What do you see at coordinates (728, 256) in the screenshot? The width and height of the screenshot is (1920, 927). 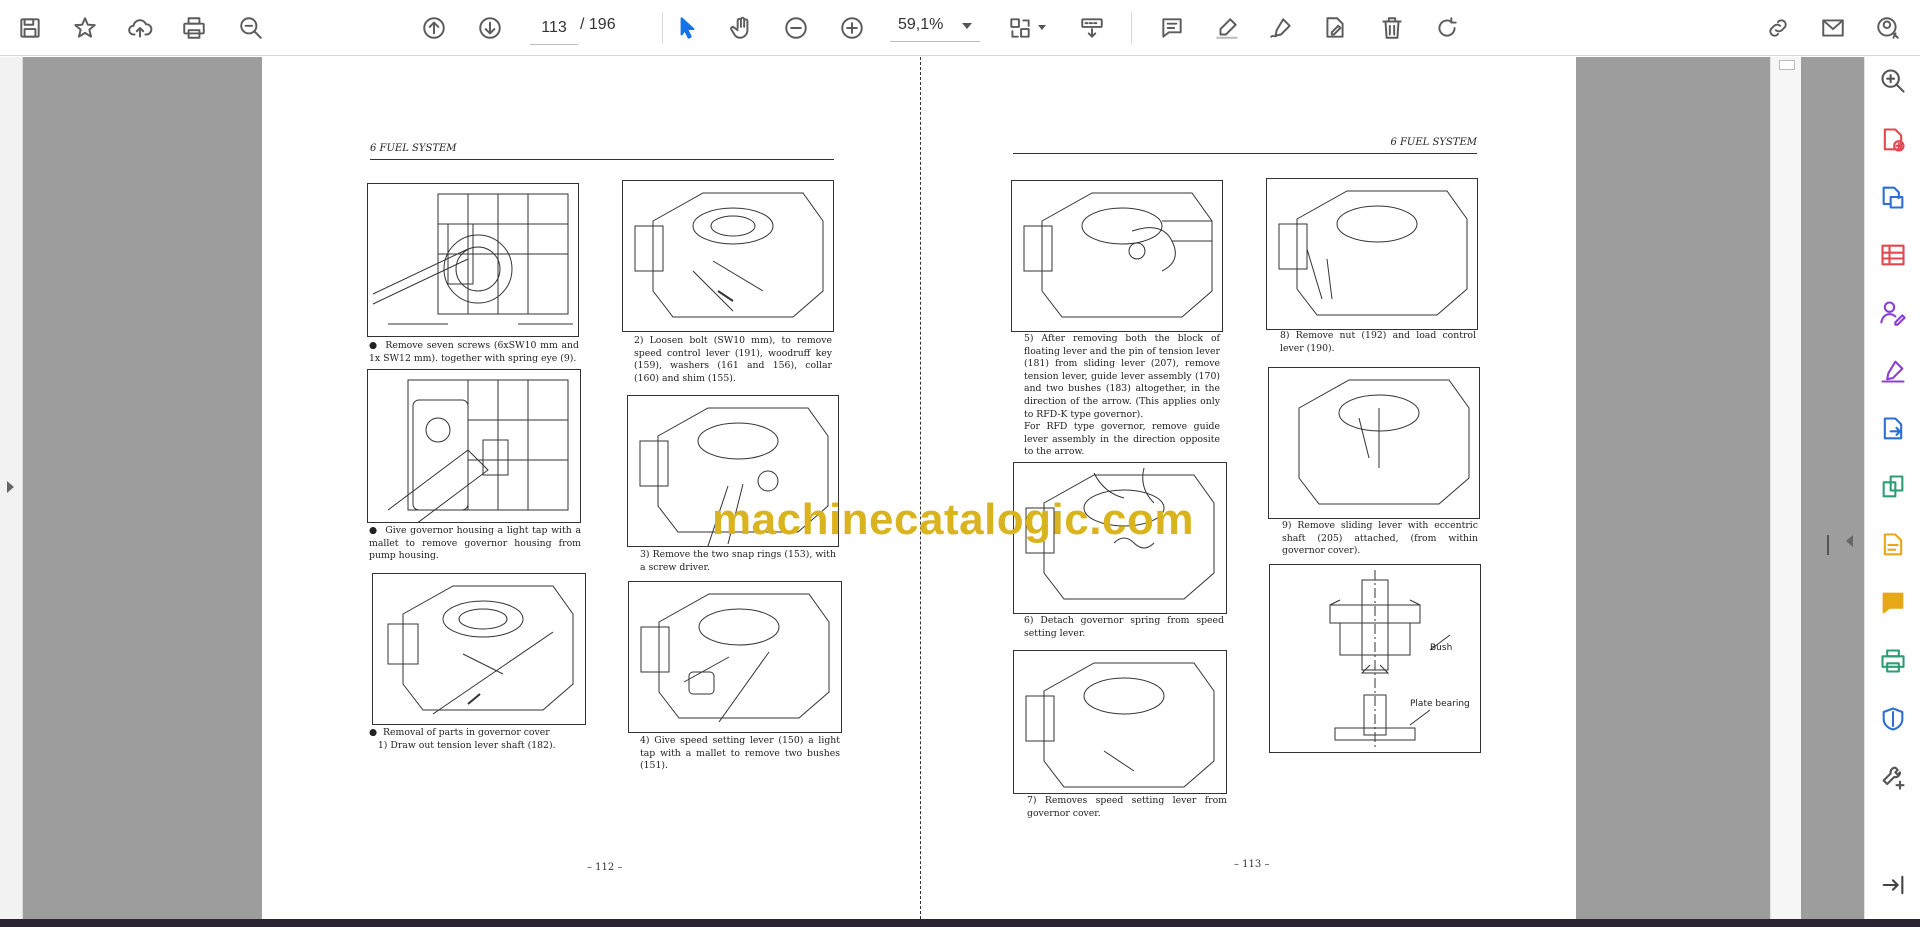 I see `figure-loosen-bolt` at bounding box center [728, 256].